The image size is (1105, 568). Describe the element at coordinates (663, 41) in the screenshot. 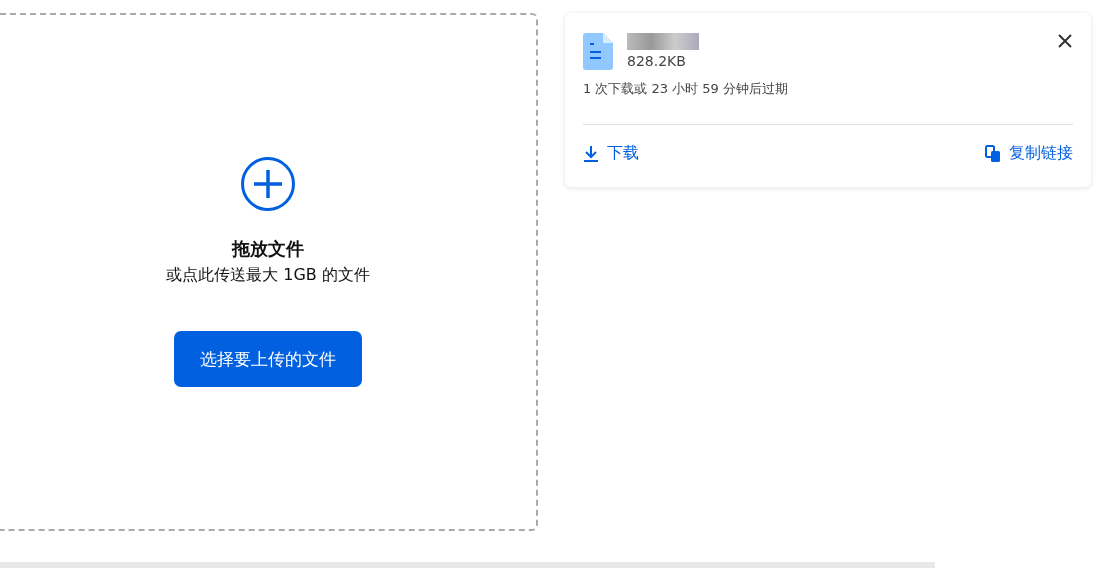

I see `blurred-filename-placeholder` at that location.